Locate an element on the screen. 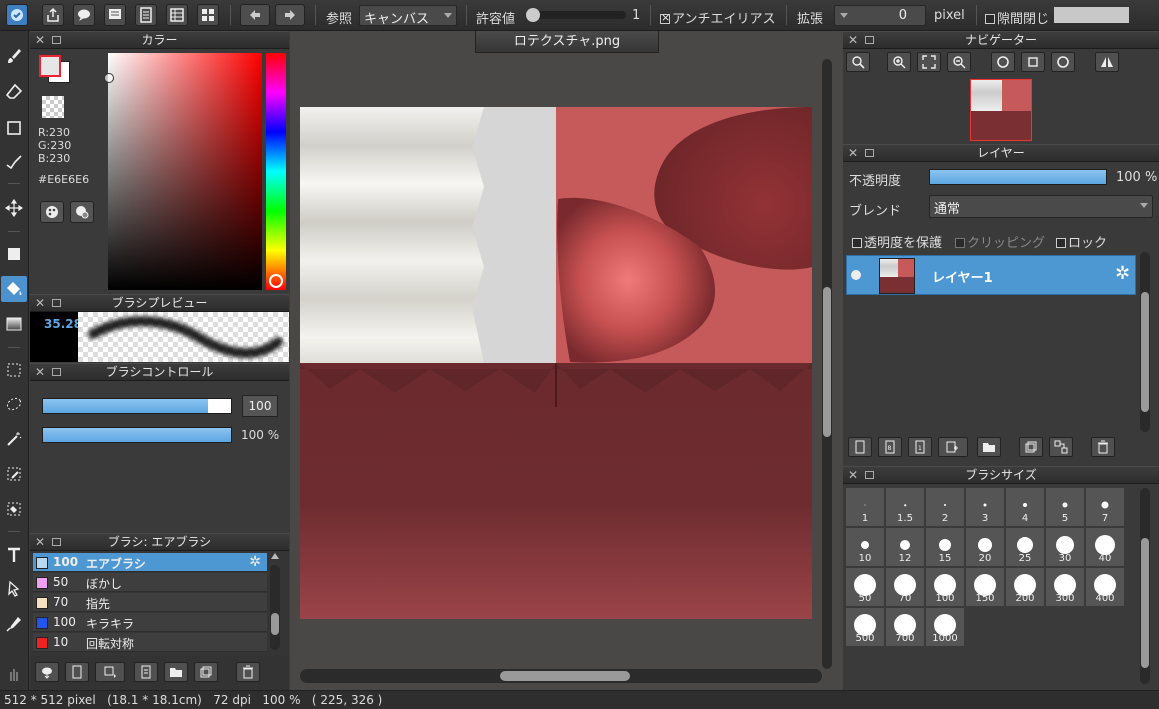 Image resolution: width=1159 pixels, height=709 pixels. grid-button is located at coordinates (208, 15).